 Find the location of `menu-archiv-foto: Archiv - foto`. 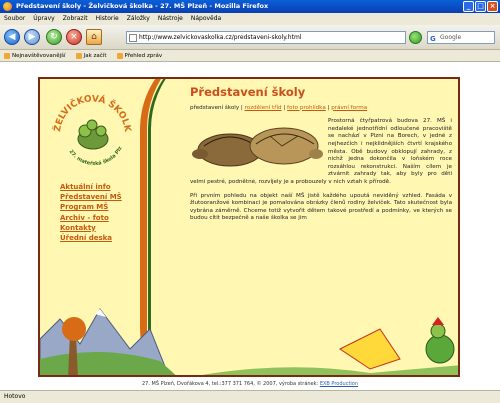

menu-archiv-foto: Archiv - foto is located at coordinates (91, 218).